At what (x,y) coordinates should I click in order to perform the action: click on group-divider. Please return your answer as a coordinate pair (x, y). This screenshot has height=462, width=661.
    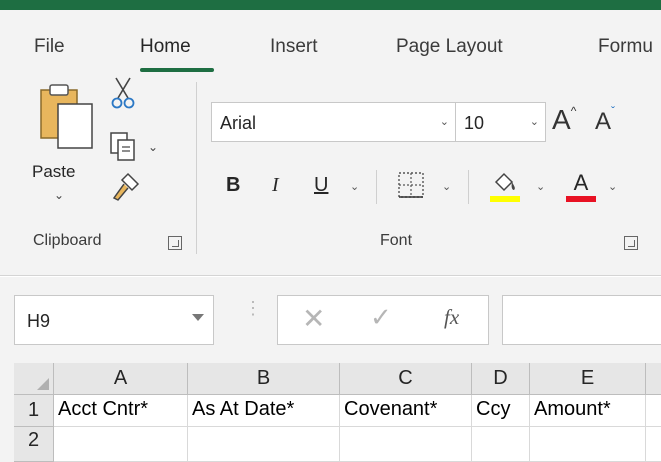
    Looking at the image, I should click on (196, 168).